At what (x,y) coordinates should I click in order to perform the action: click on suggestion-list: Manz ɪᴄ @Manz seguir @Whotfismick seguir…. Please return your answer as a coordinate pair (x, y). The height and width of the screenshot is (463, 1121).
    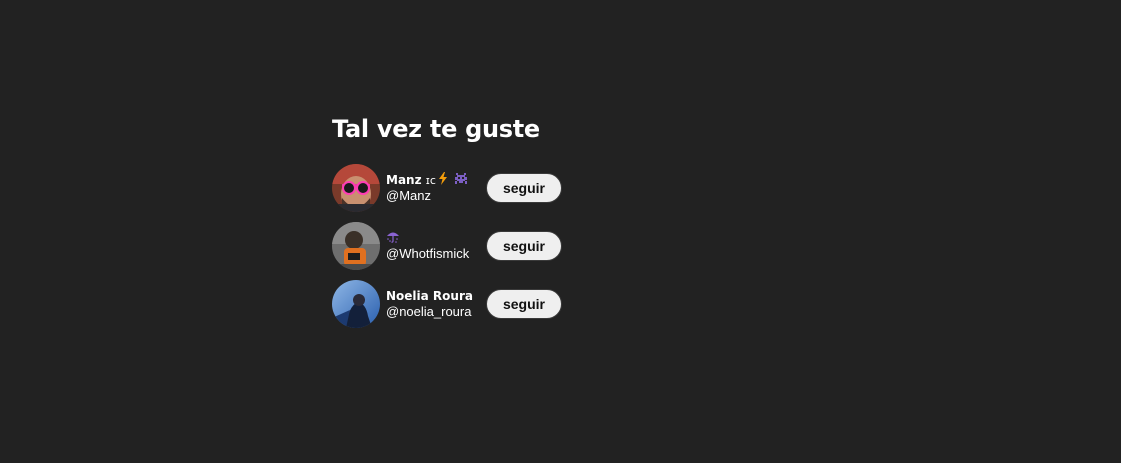
    Looking at the image, I should click on (452, 246).